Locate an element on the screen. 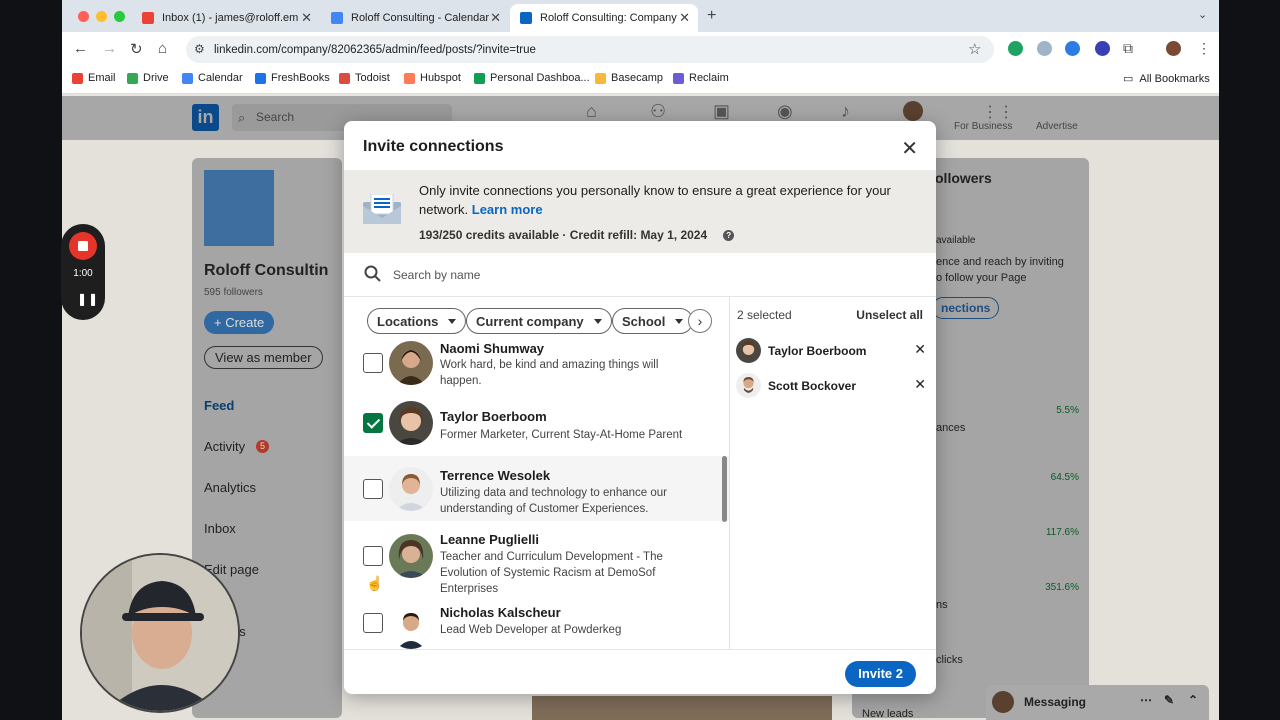  nav-feed: Feed is located at coordinates (219, 405).